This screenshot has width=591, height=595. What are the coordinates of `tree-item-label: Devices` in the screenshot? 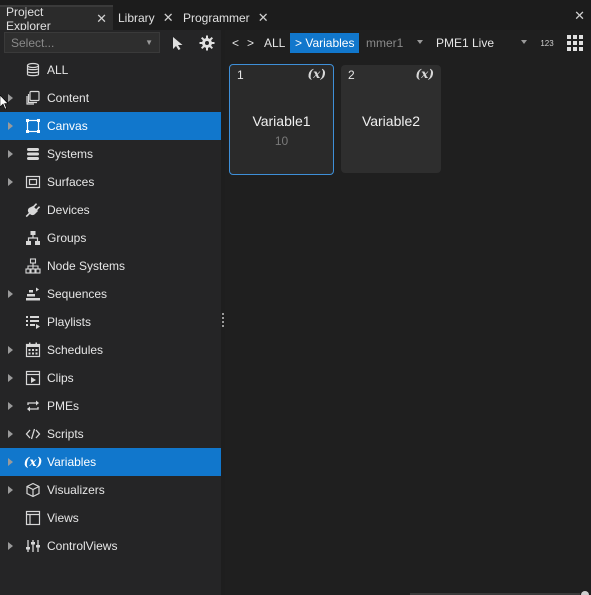 It's located at (68, 210).